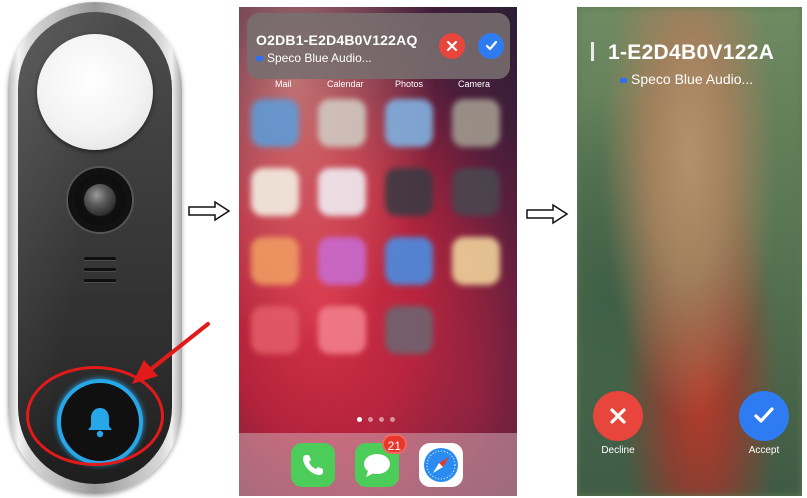 The height and width of the screenshot is (498, 807). I want to click on decline-label: Decline, so click(618, 450).